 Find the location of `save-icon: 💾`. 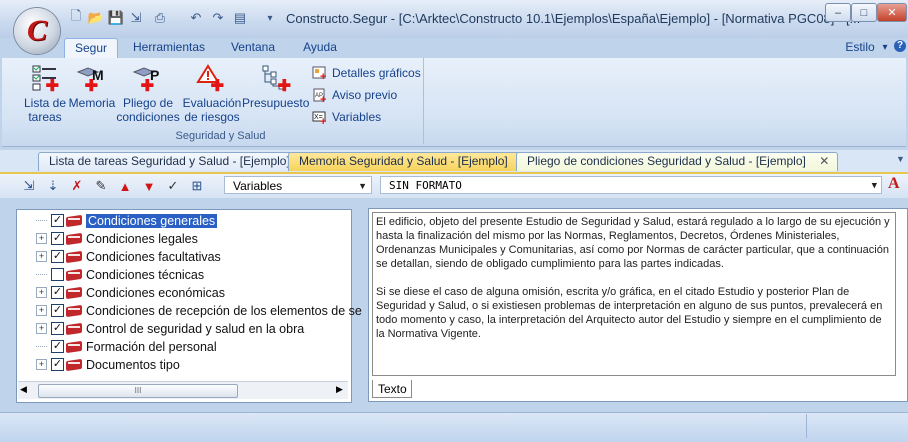

save-icon: 💾 is located at coordinates (116, 18).